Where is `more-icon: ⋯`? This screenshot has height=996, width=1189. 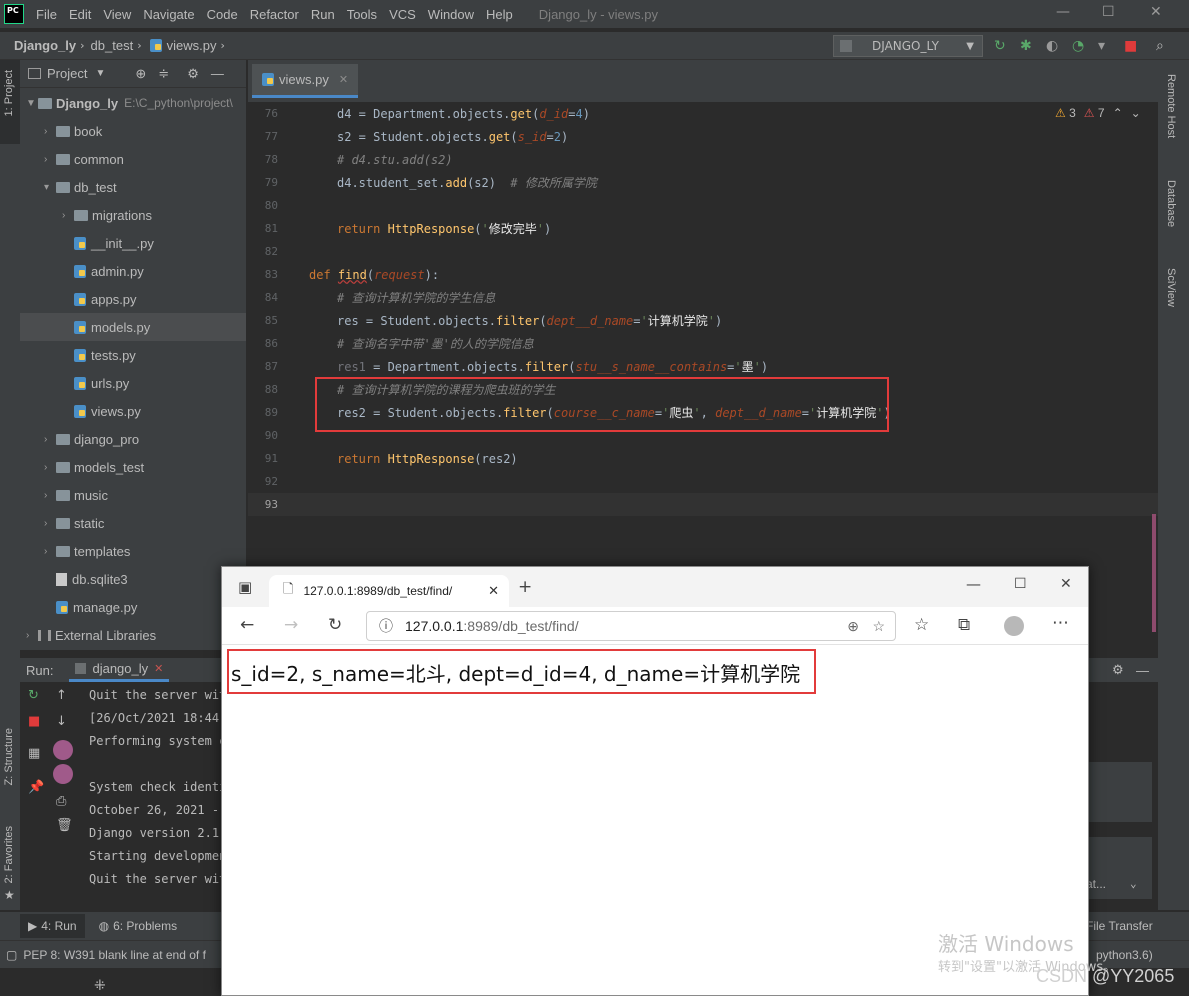 more-icon: ⋯ is located at coordinates (1060, 623).